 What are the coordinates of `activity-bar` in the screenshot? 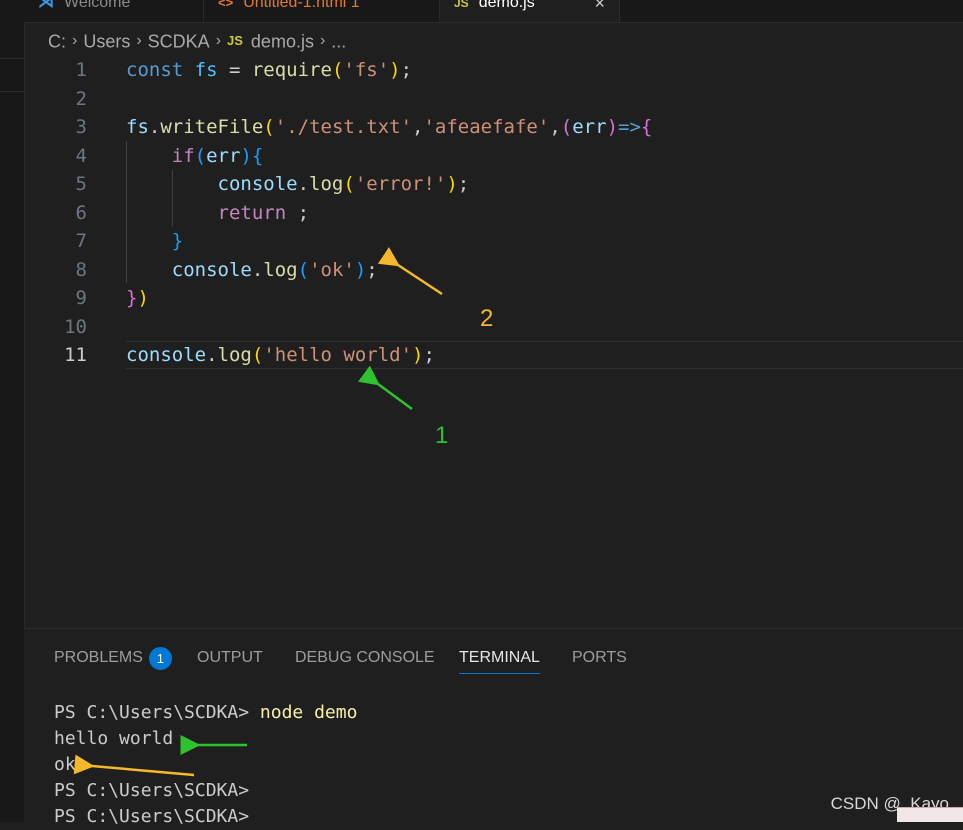 It's located at (12, 411).